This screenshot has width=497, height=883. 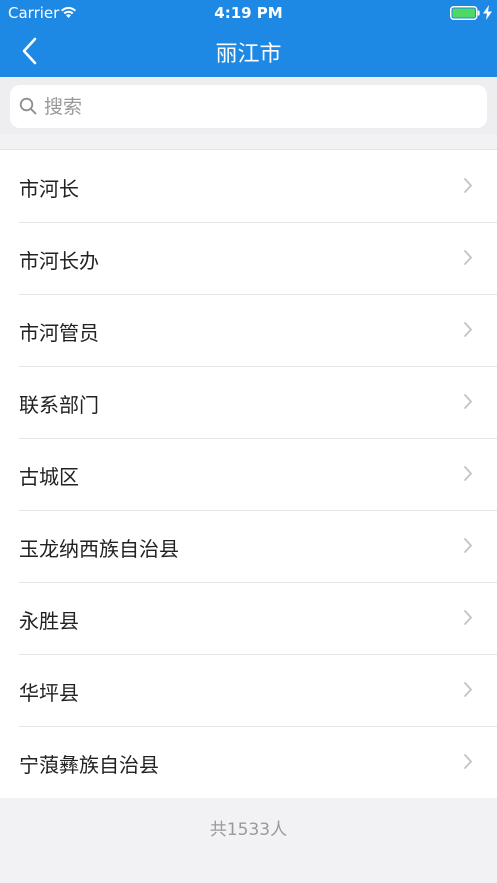 What do you see at coordinates (28, 106) in the screenshot?
I see `search-icon` at bounding box center [28, 106].